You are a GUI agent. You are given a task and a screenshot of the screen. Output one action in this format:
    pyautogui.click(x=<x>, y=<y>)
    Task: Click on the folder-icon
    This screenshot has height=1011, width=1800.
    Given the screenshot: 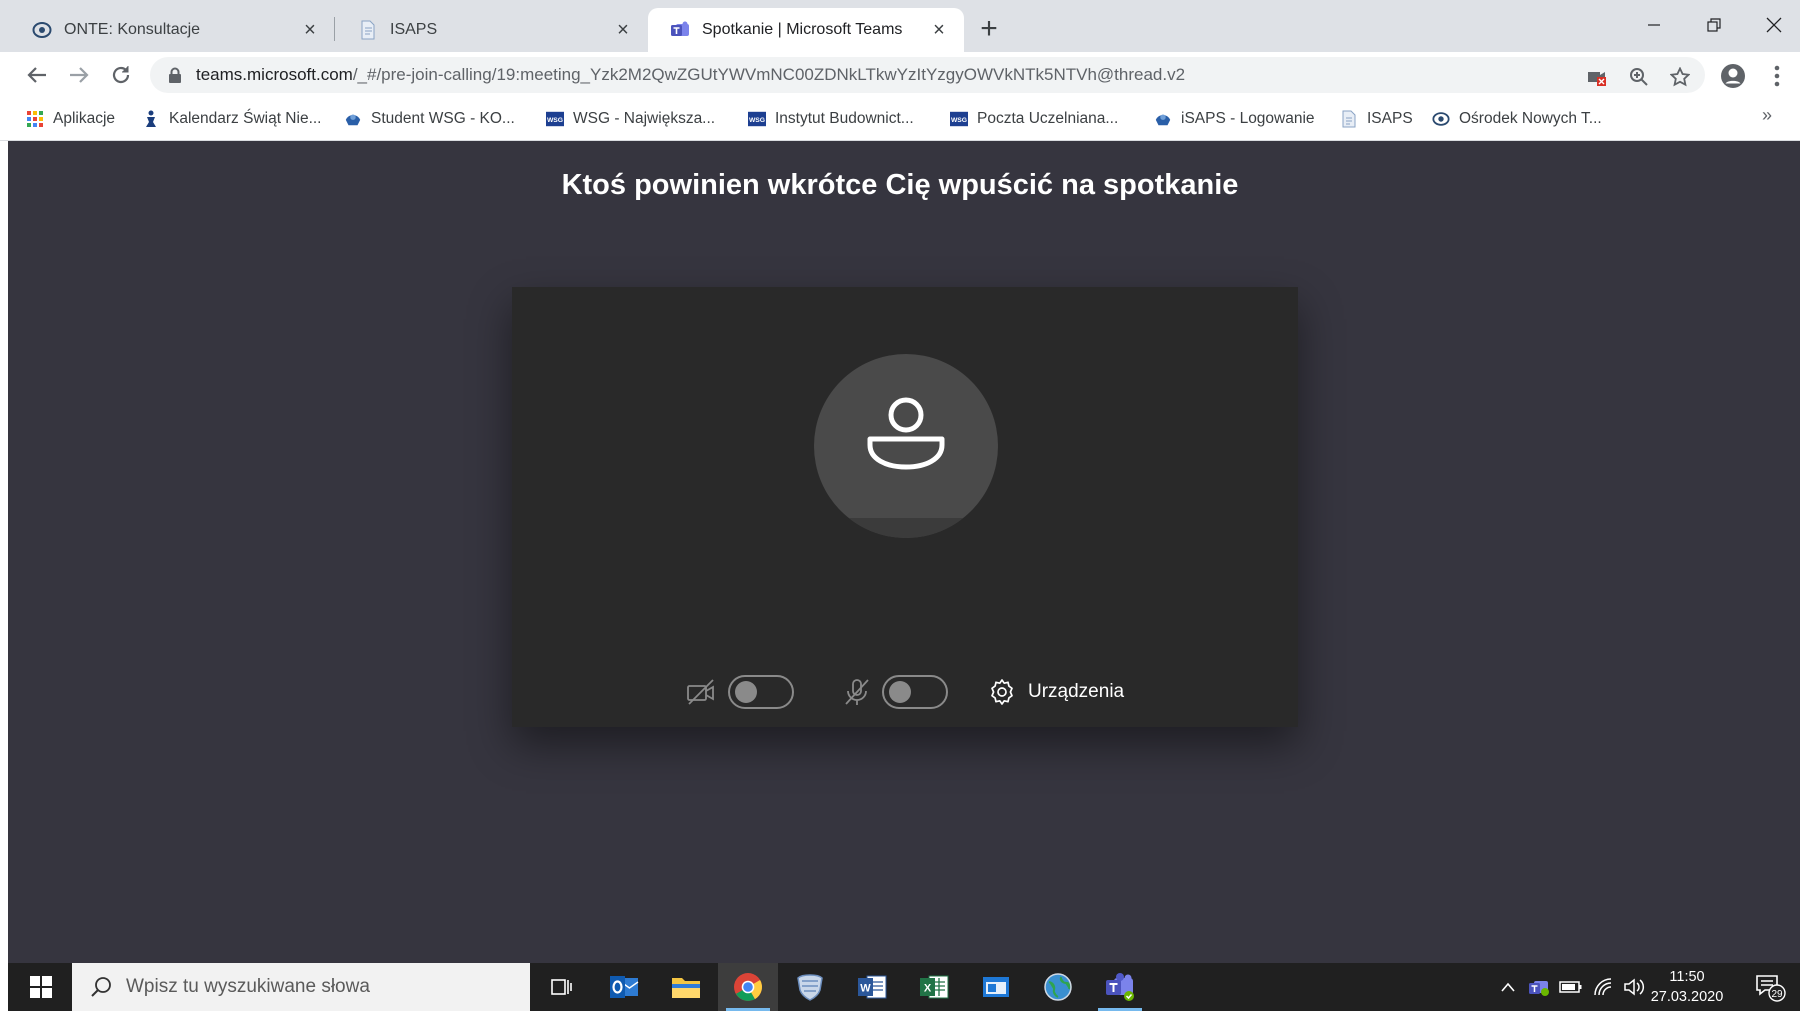 What is the action you would take?
    pyautogui.click(x=686, y=988)
    